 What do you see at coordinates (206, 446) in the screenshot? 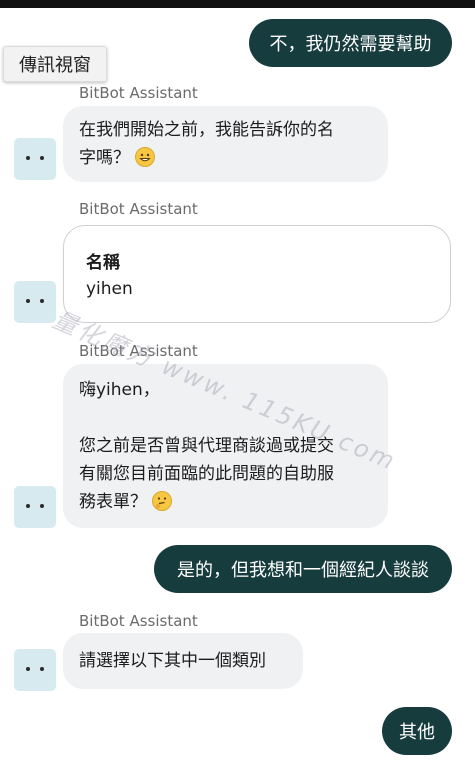
I see `bot-message-line: 您之前是否曾與代理商談過或提交` at bounding box center [206, 446].